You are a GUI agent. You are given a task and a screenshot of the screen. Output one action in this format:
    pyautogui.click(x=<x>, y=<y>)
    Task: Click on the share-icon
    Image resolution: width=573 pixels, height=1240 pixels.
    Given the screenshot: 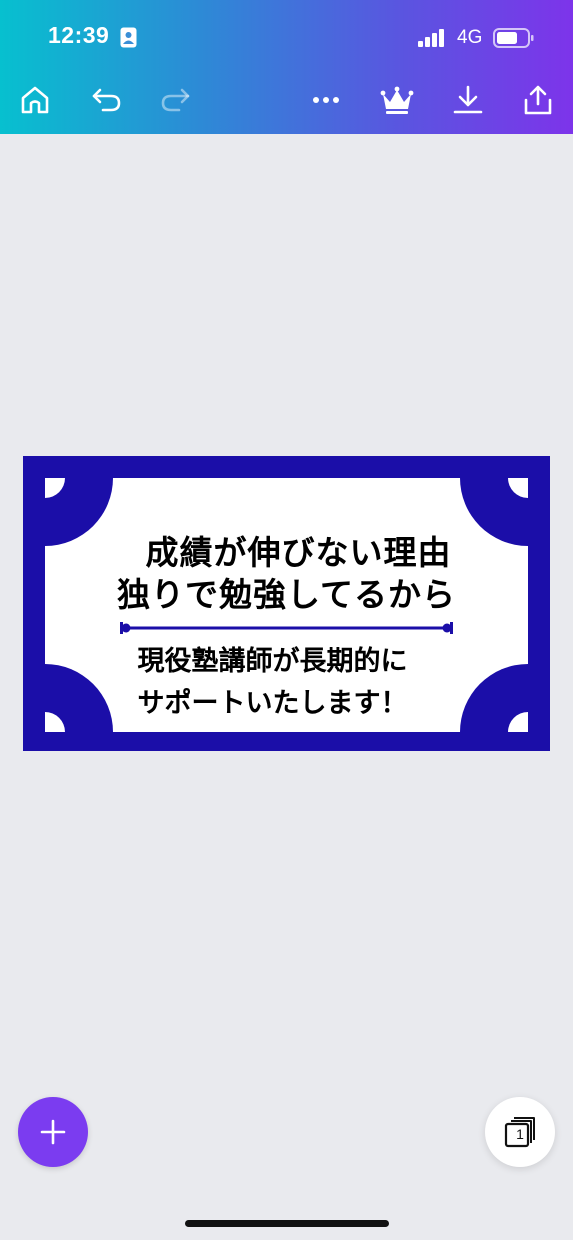 What is the action you would take?
    pyautogui.click(x=538, y=100)
    